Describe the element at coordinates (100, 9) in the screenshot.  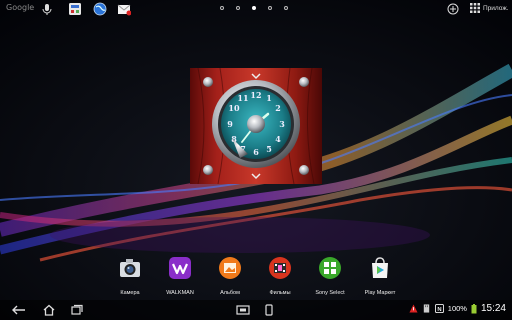
I see `browser-globe-icon` at that location.